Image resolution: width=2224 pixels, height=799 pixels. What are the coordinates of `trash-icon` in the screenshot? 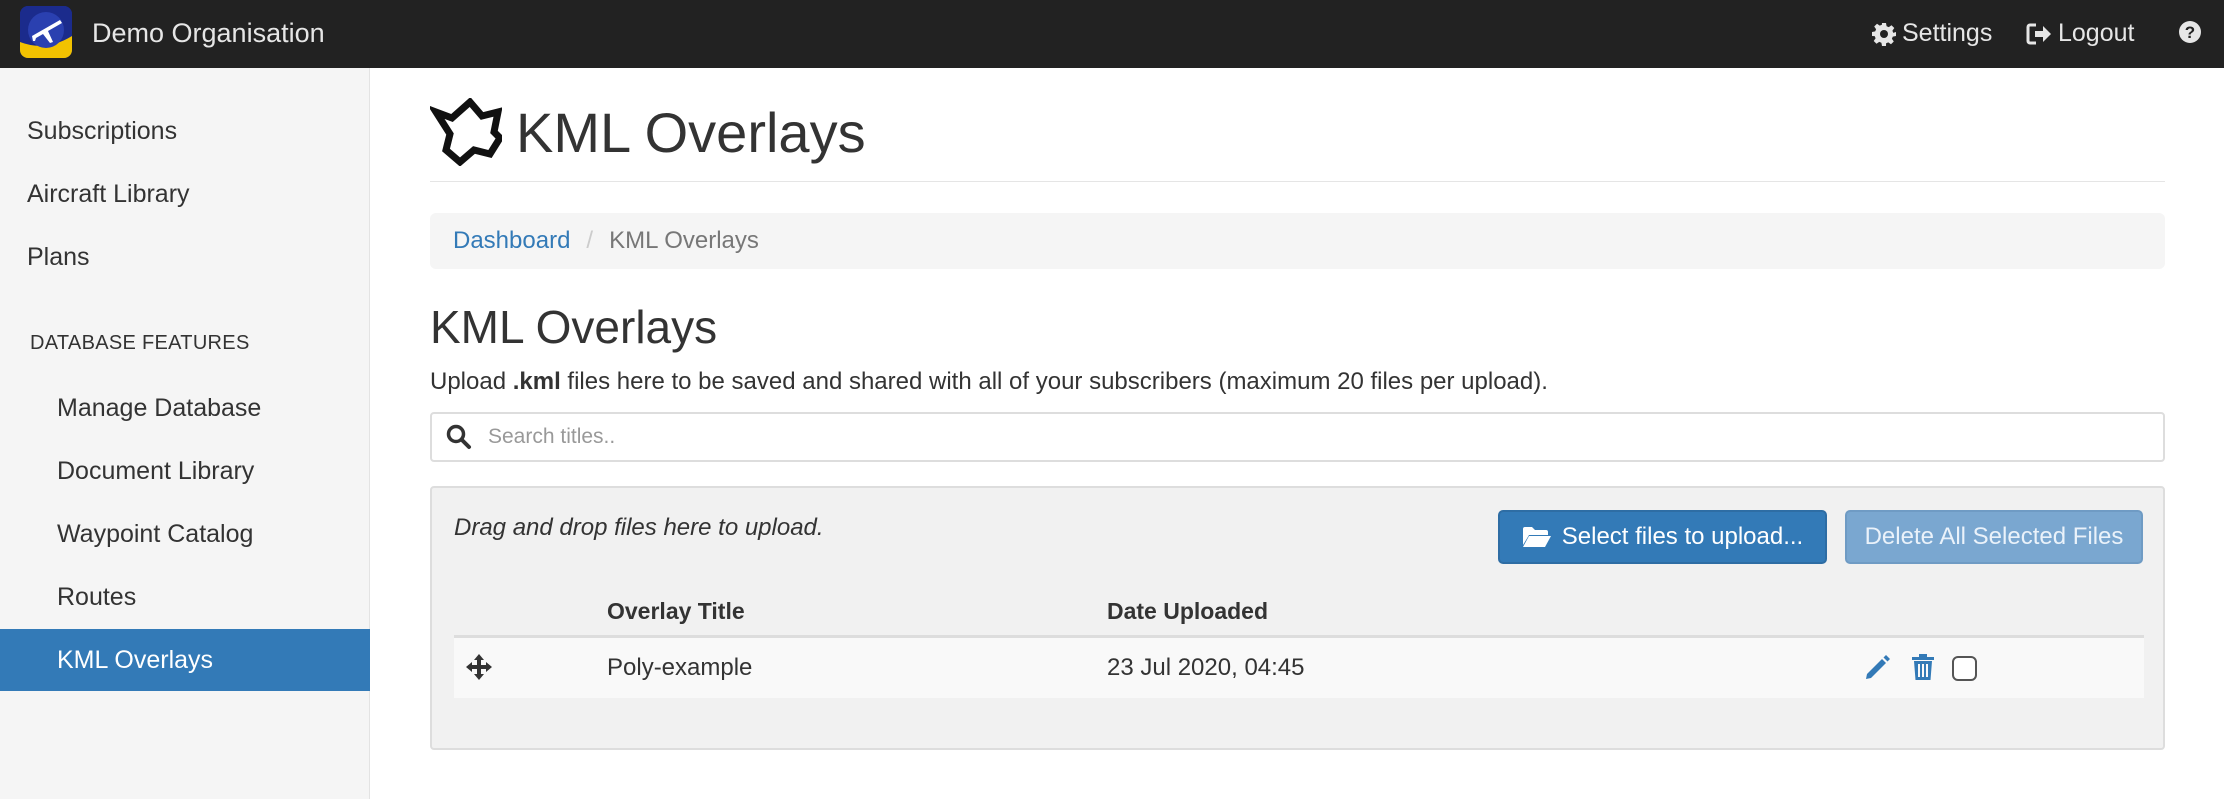 It's located at (1923, 669).